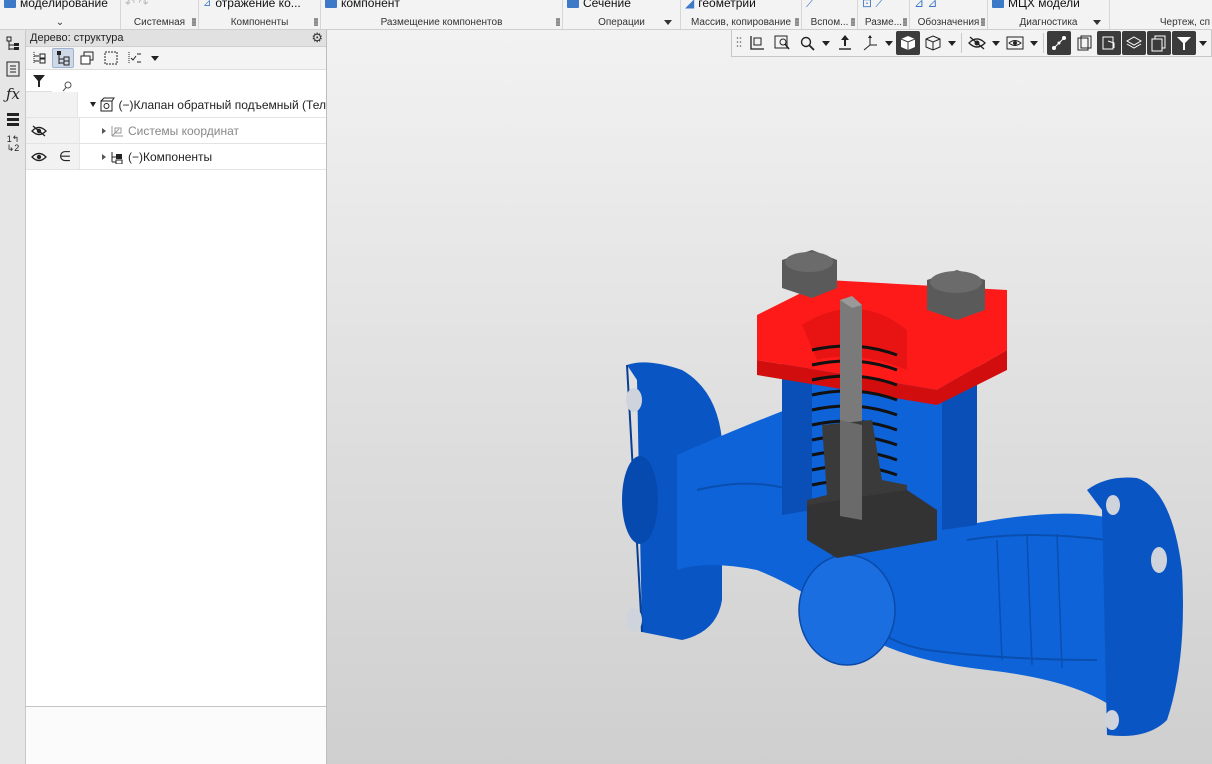 The height and width of the screenshot is (764, 1212). I want to click on include-element-icon: ∈, so click(65, 156).